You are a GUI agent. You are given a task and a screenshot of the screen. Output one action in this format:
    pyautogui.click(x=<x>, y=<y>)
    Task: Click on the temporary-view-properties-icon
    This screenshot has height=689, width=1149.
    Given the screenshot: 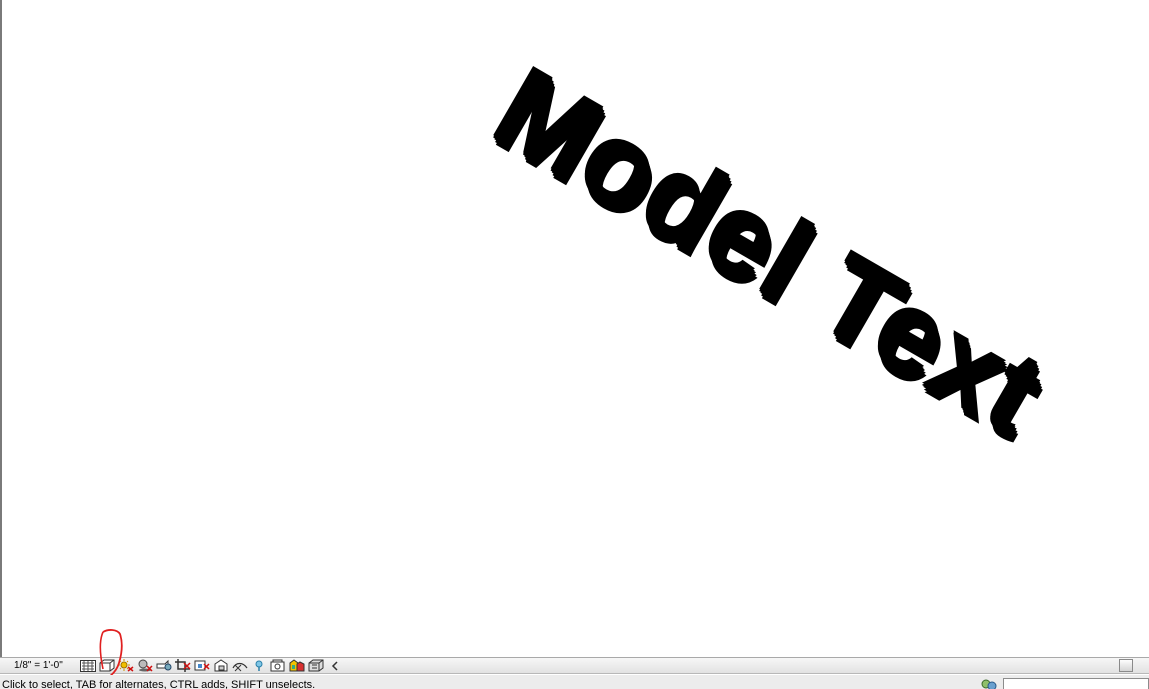 What is the action you would take?
    pyautogui.click(x=277, y=665)
    